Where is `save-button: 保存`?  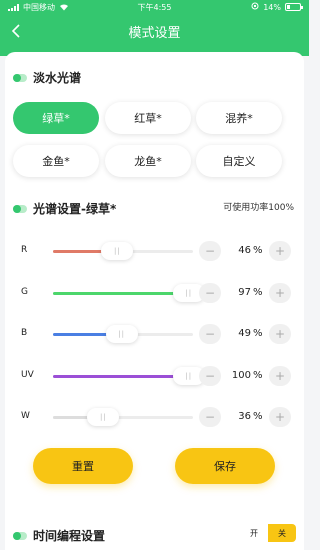 save-button: 保存 is located at coordinates (225, 466).